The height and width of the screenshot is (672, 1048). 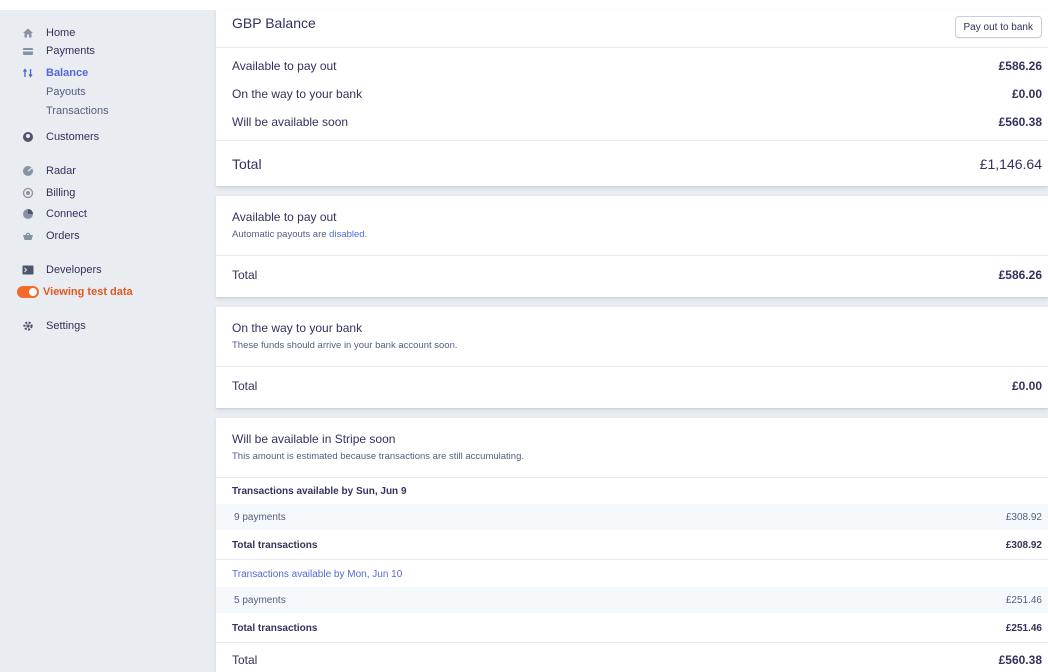 I want to click on group-total-amount: £251.46, so click(x=1023, y=628).